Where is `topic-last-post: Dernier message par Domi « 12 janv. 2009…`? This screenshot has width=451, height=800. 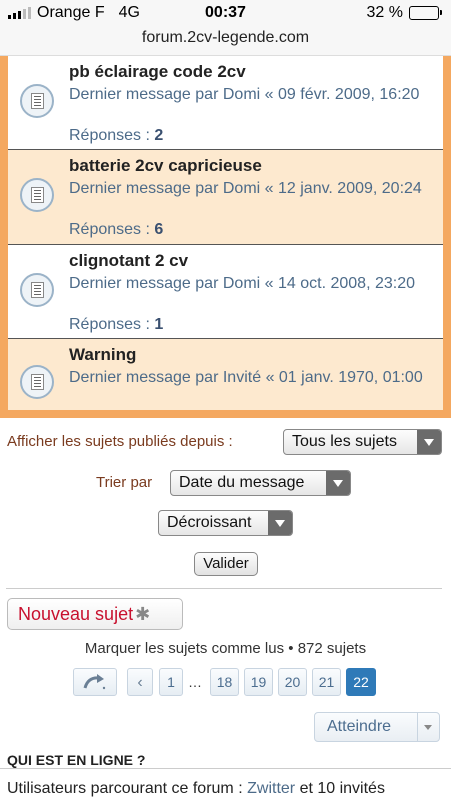
topic-last-post: Dernier message par Domi « 12 janv. 2009… is located at coordinates (254, 188).